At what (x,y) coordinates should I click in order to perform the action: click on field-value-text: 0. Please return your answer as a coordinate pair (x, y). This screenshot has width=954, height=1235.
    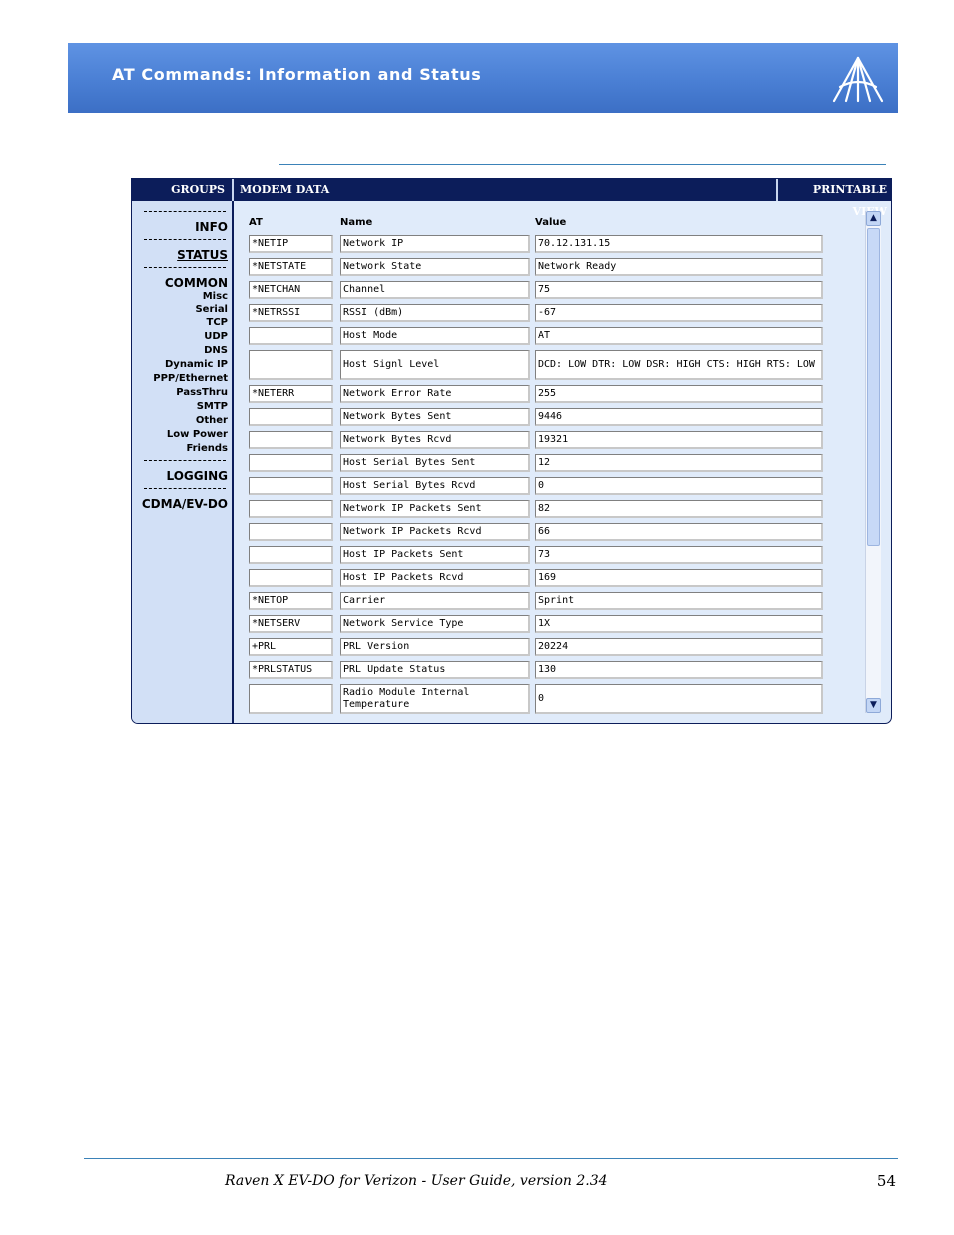
    Looking at the image, I should click on (541, 485).